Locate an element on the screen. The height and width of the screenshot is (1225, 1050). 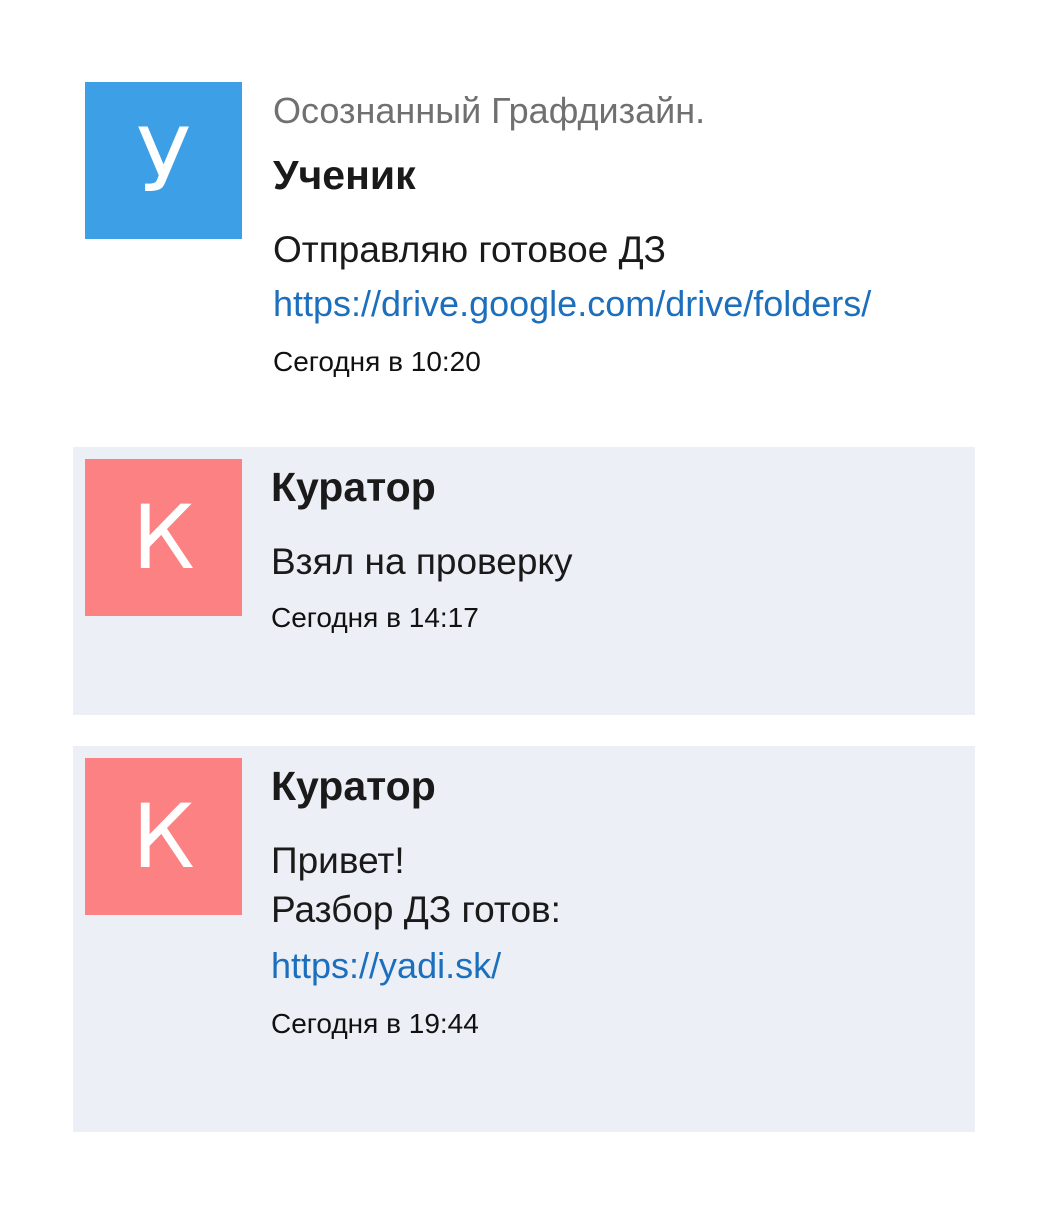
message-text: Разбор ДЗ готов: is located at coordinates (416, 909).